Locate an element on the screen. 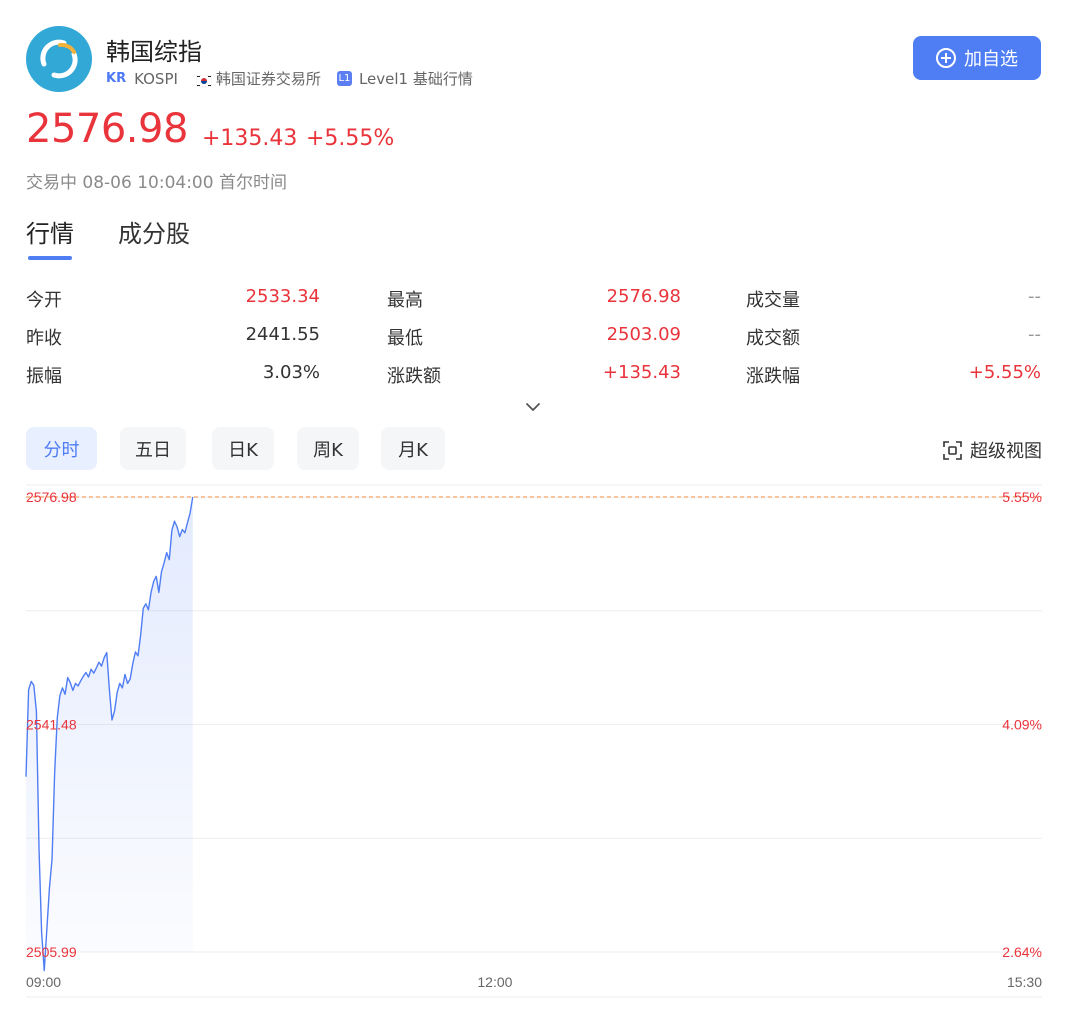  fullscreen-icon is located at coordinates (952, 450).